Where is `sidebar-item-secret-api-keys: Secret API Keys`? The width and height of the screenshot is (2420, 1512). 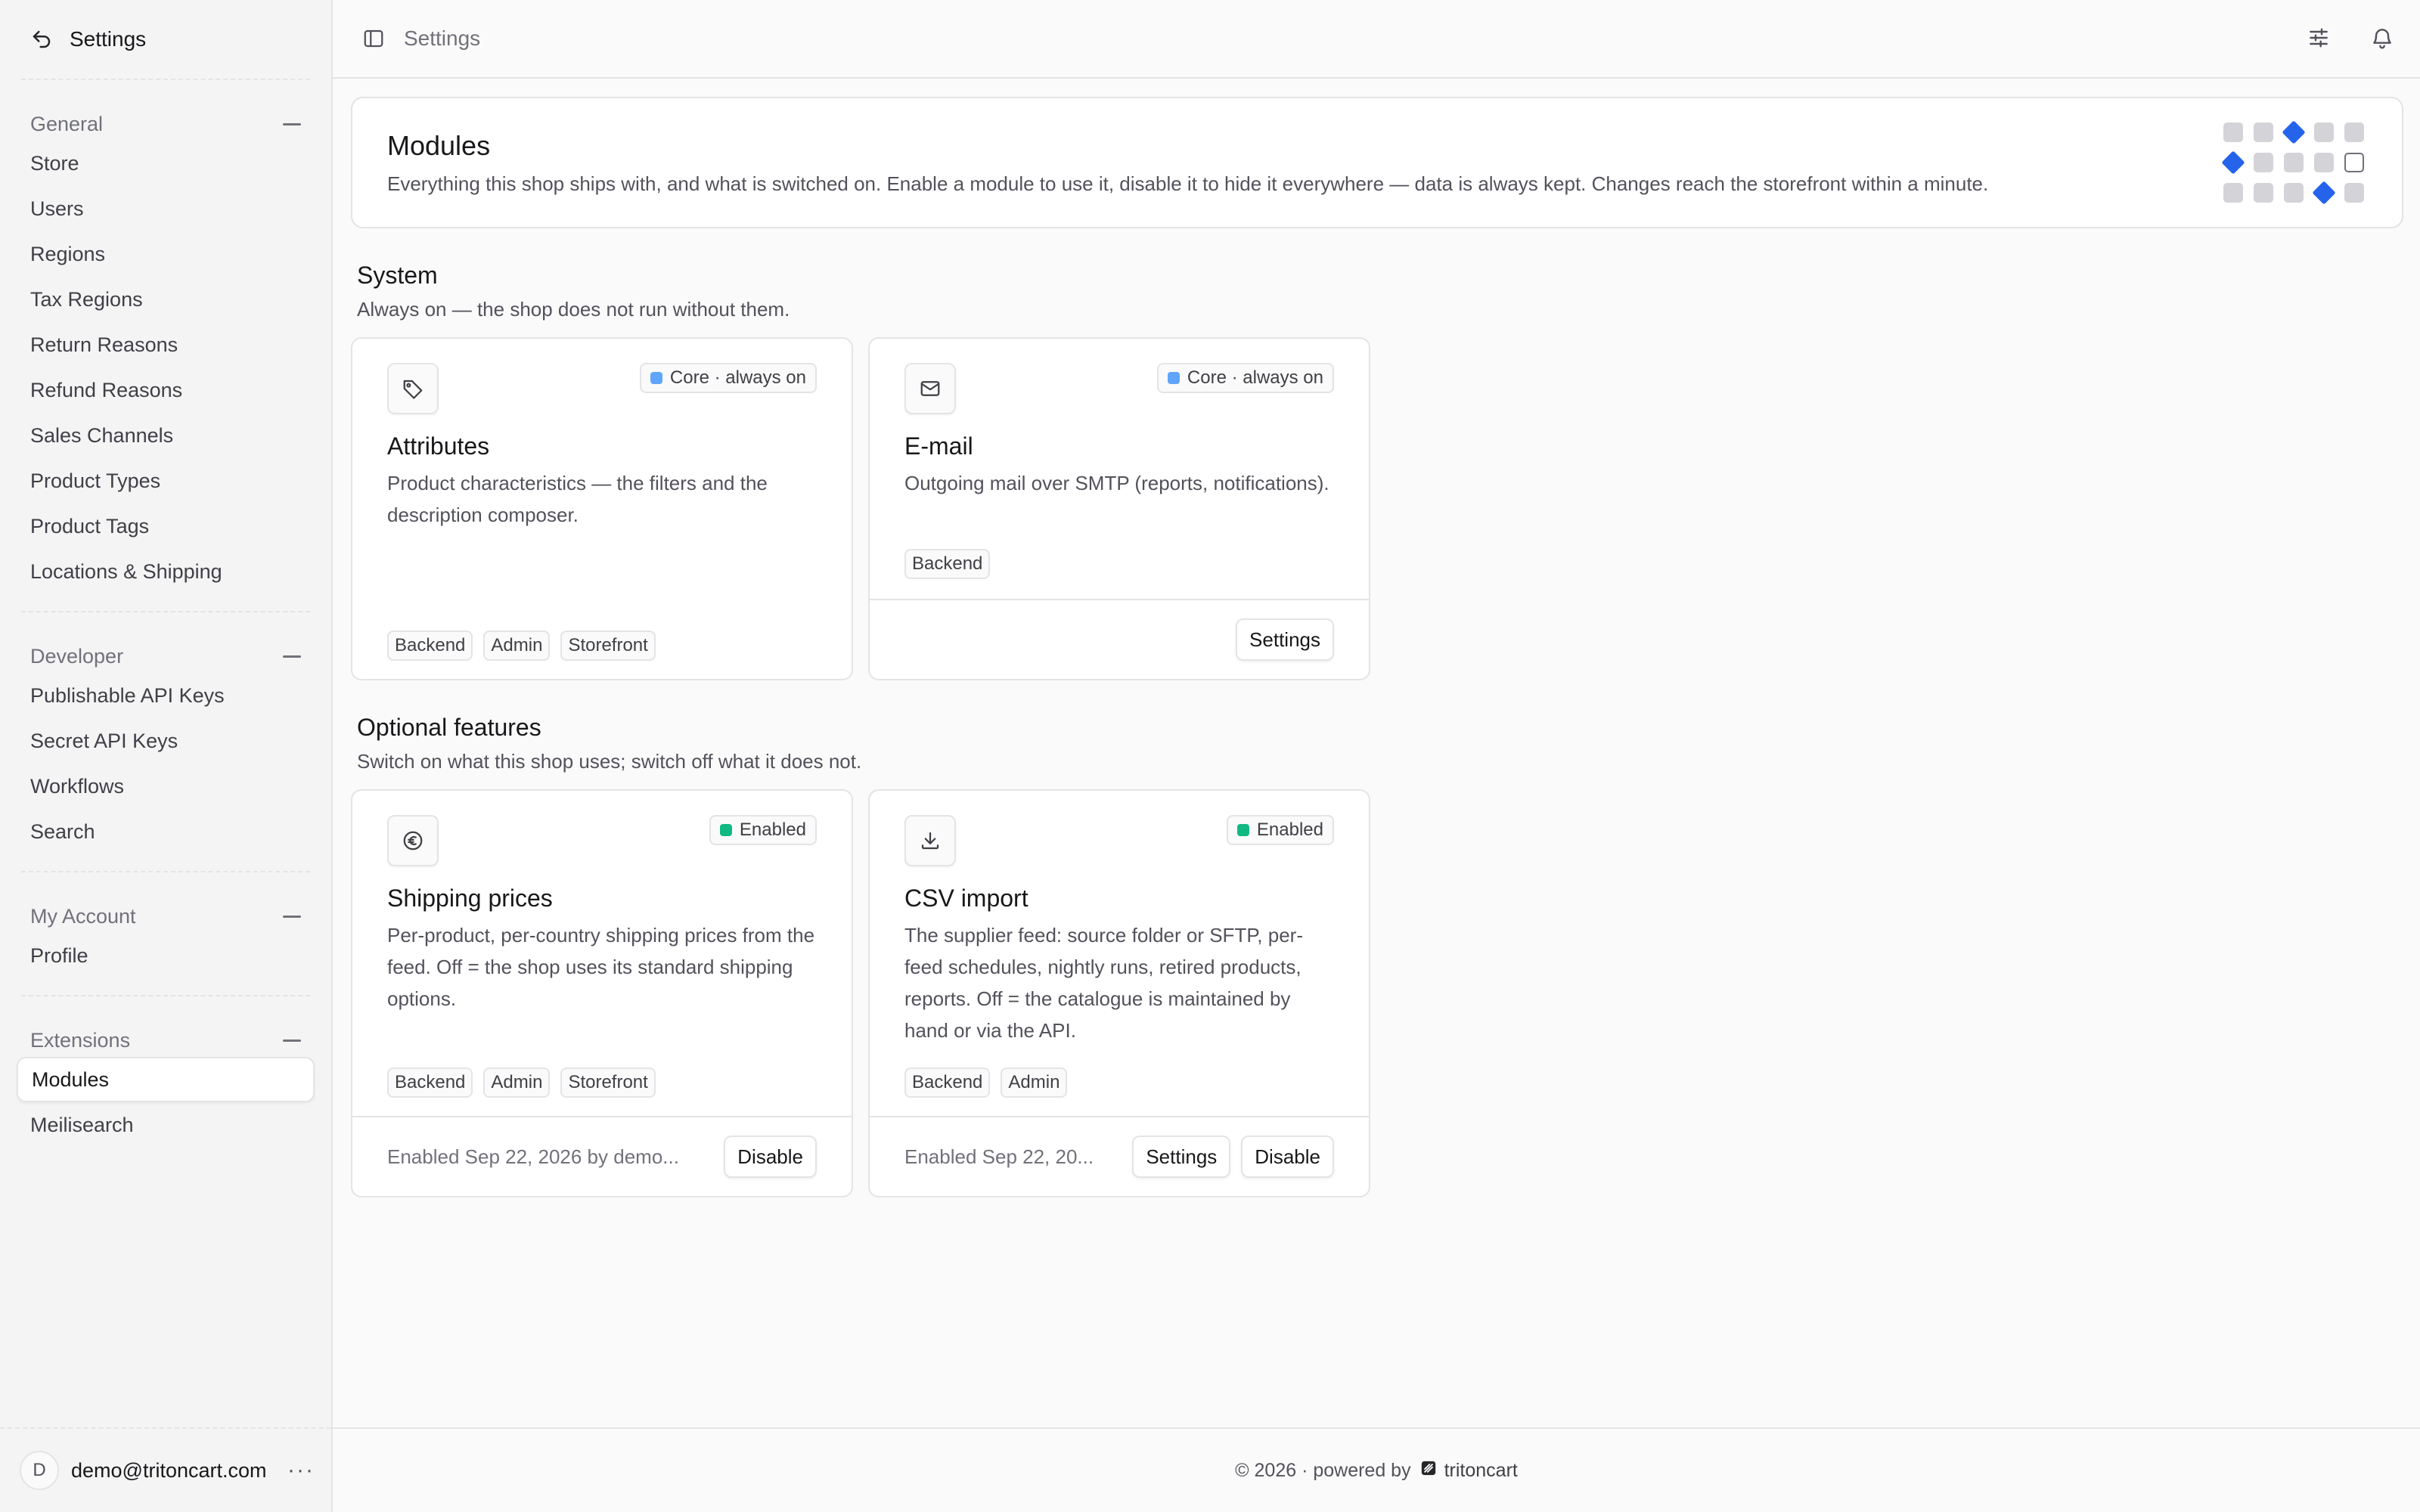 sidebar-item-secret-api-keys: Secret API Keys is located at coordinates (166, 741).